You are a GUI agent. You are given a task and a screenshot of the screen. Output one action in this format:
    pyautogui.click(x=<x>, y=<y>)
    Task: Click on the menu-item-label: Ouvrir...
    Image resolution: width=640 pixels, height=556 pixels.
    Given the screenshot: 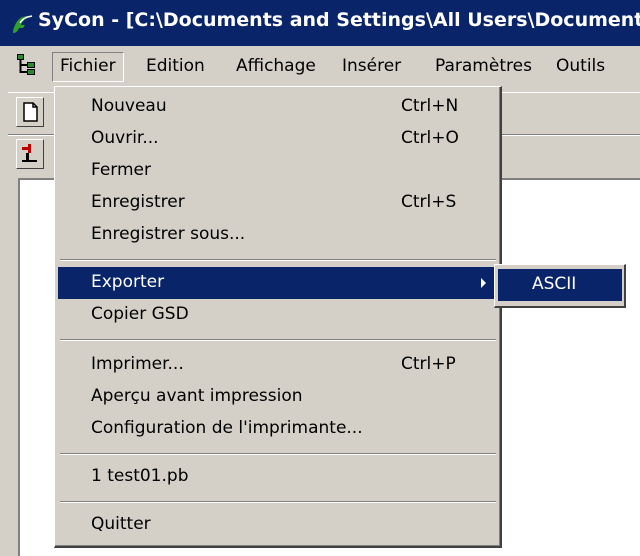 What is the action you would take?
    pyautogui.click(x=125, y=138)
    